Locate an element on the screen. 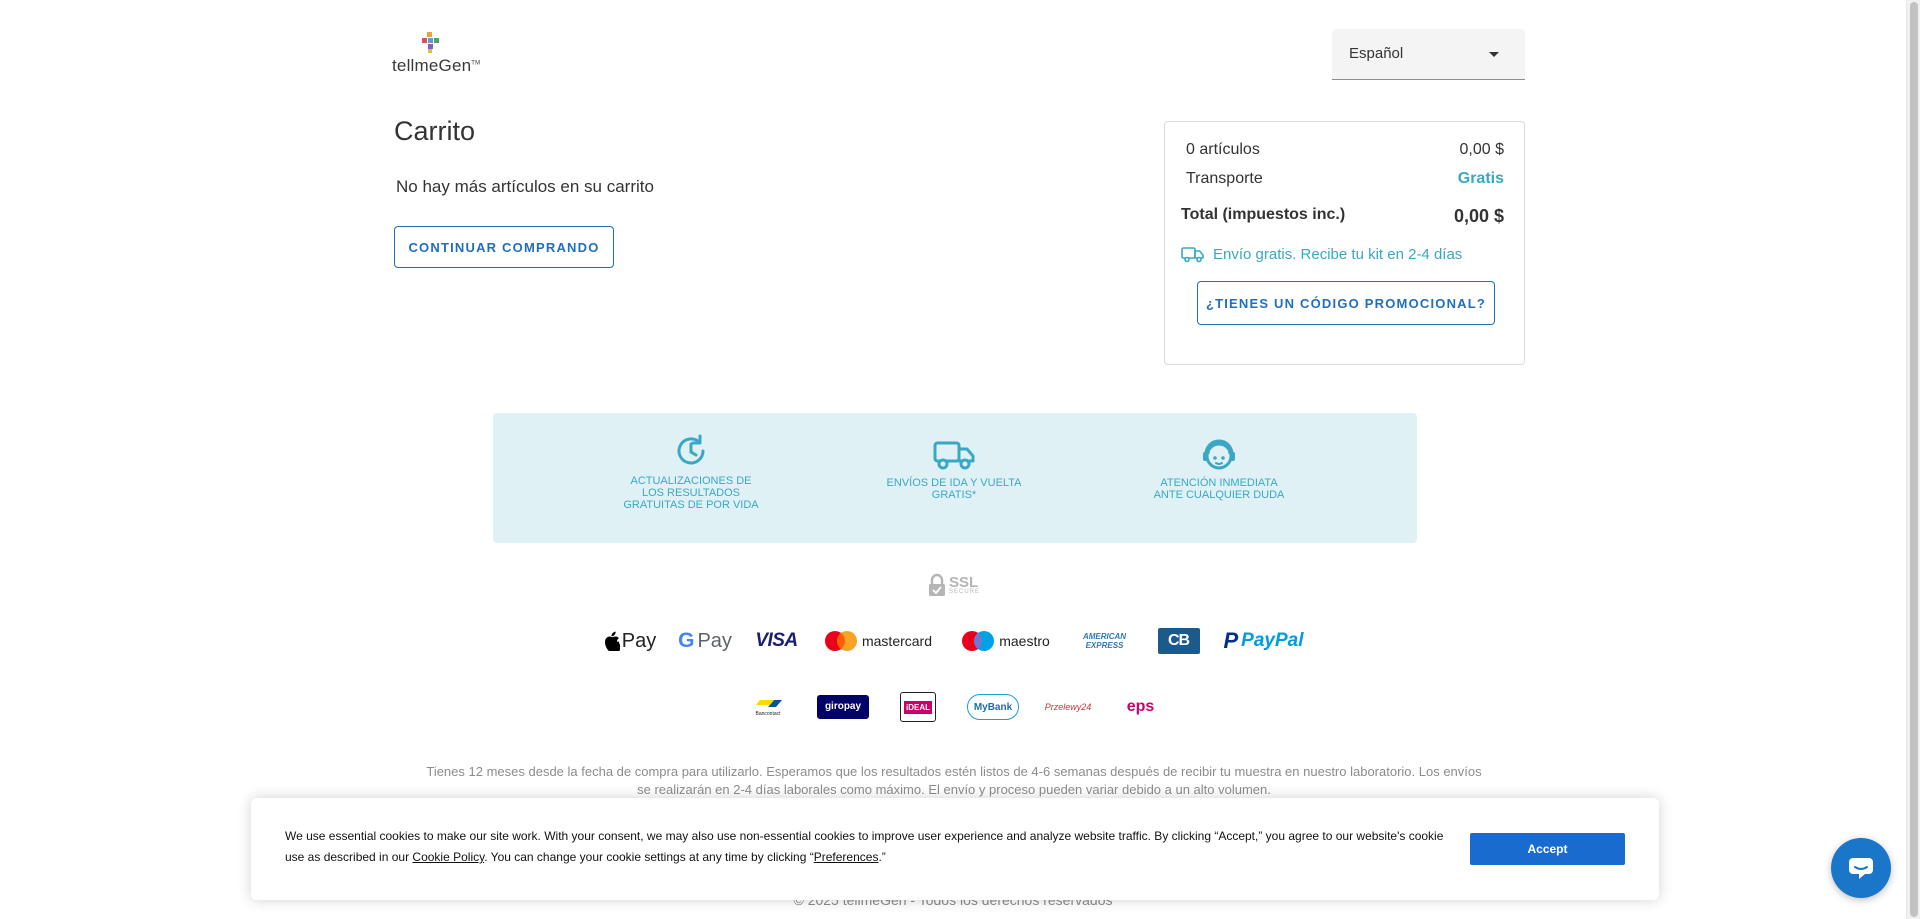 The width and height of the screenshot is (1920, 919). summary-shipping-row: Transporte Gratis is located at coordinates (1345, 179).